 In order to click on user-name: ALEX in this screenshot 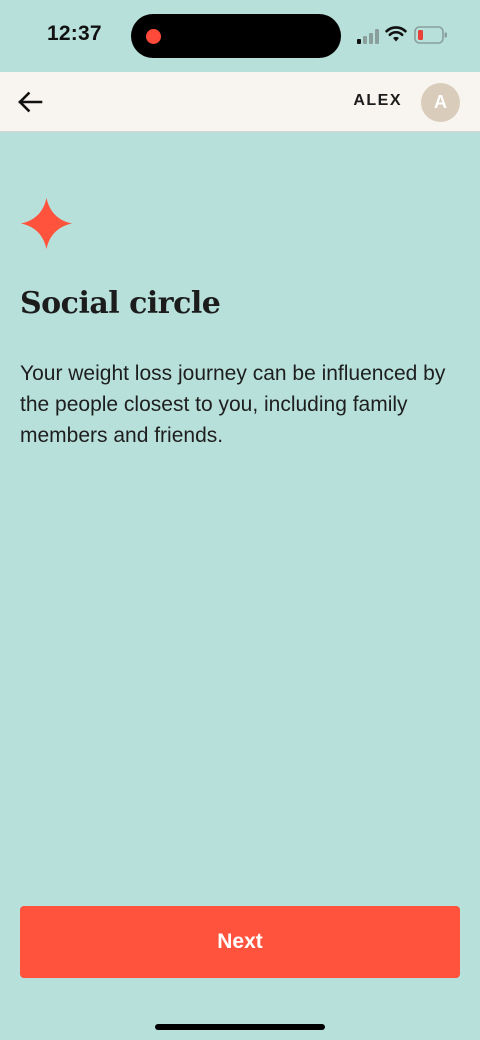, I will do `click(377, 100)`.